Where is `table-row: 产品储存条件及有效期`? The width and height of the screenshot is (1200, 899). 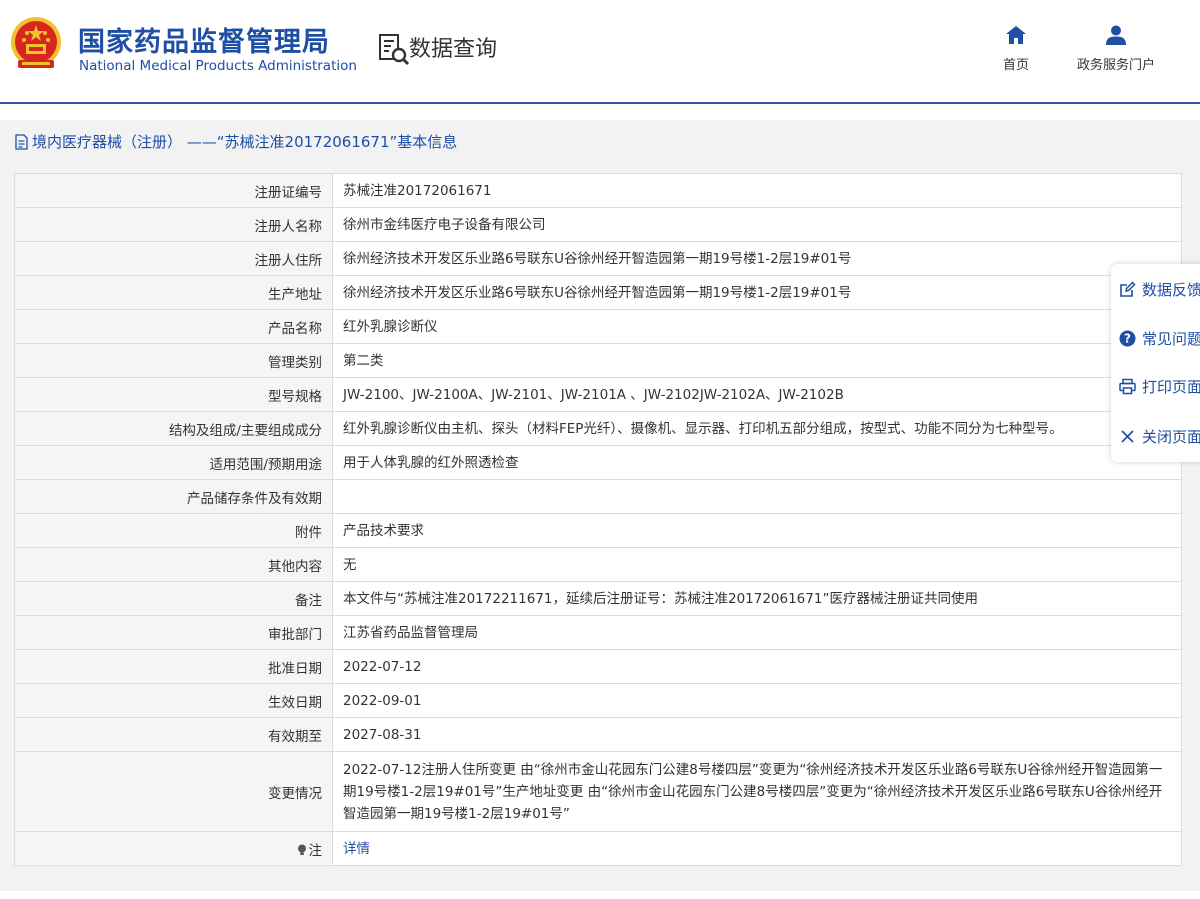 table-row: 产品储存条件及有效期 is located at coordinates (598, 496).